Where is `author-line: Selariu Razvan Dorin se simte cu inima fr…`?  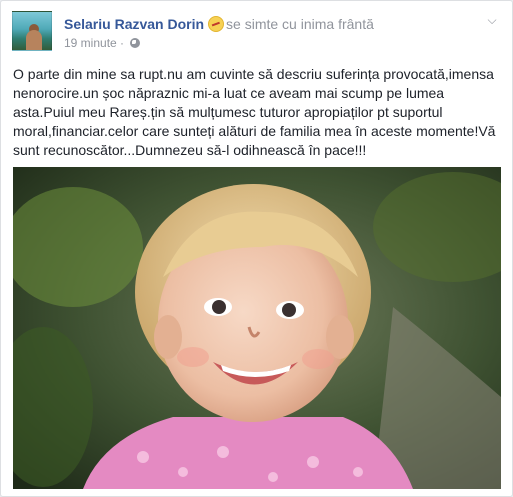
author-line: Selariu Razvan Dorin se simte cu inima fr… is located at coordinates (219, 24).